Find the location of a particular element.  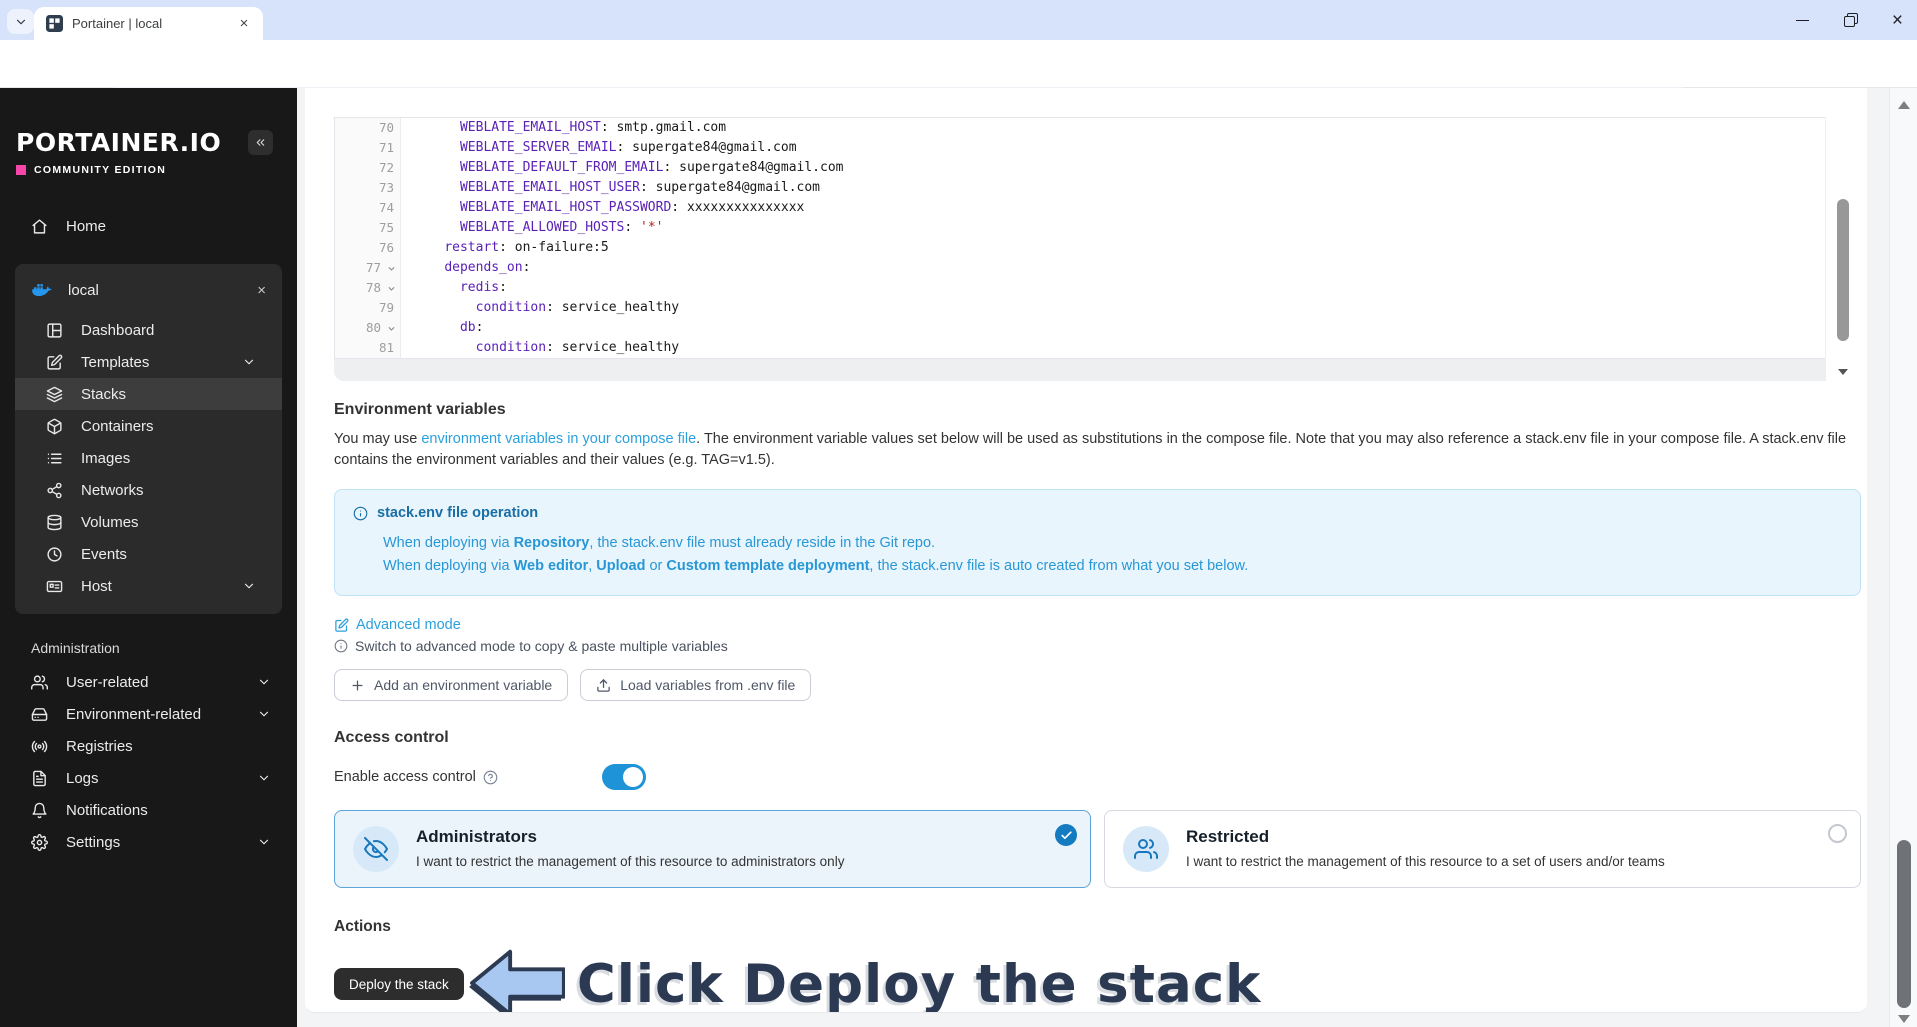

editor-gutter: 78 is located at coordinates (368, 288).